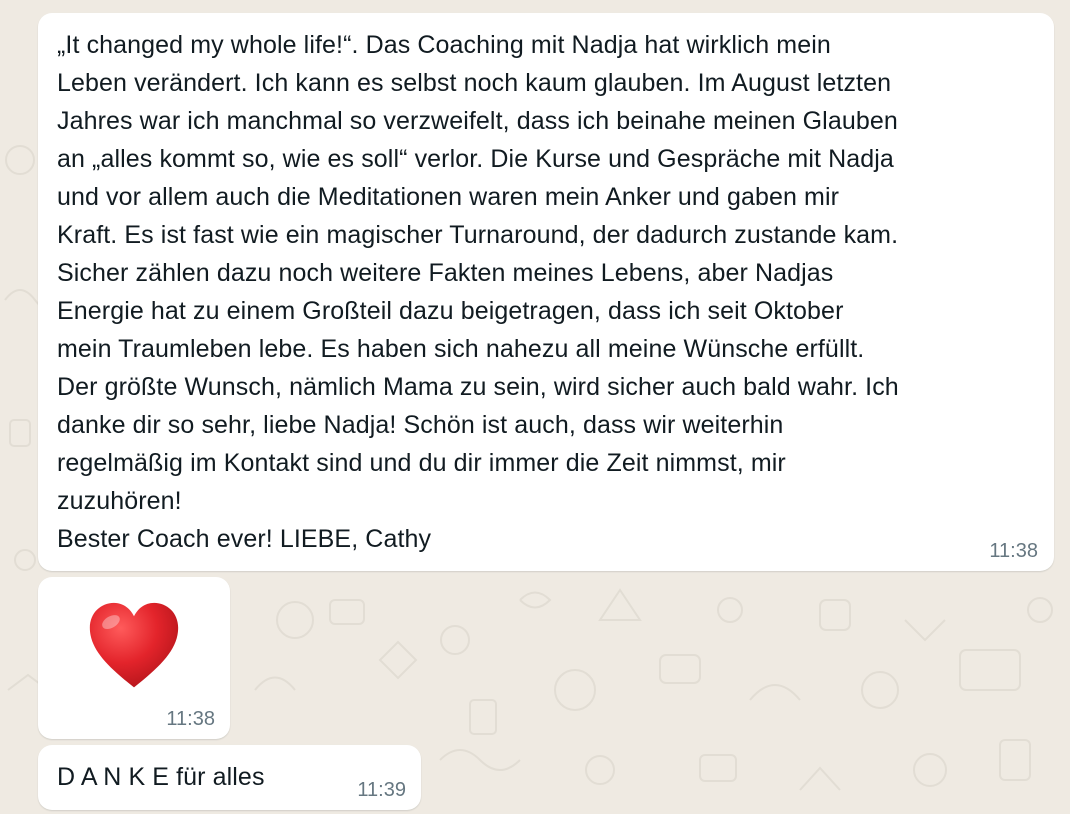  Describe the element at coordinates (381, 790) in the screenshot. I see `message-timestamp: 11:39` at that location.